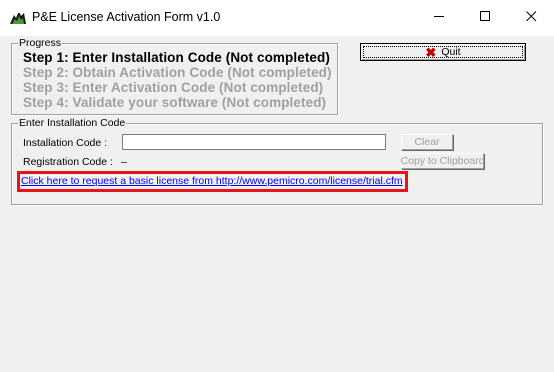 The width and height of the screenshot is (554, 372). I want to click on installation-code-label: Installation Code :, so click(65, 143).